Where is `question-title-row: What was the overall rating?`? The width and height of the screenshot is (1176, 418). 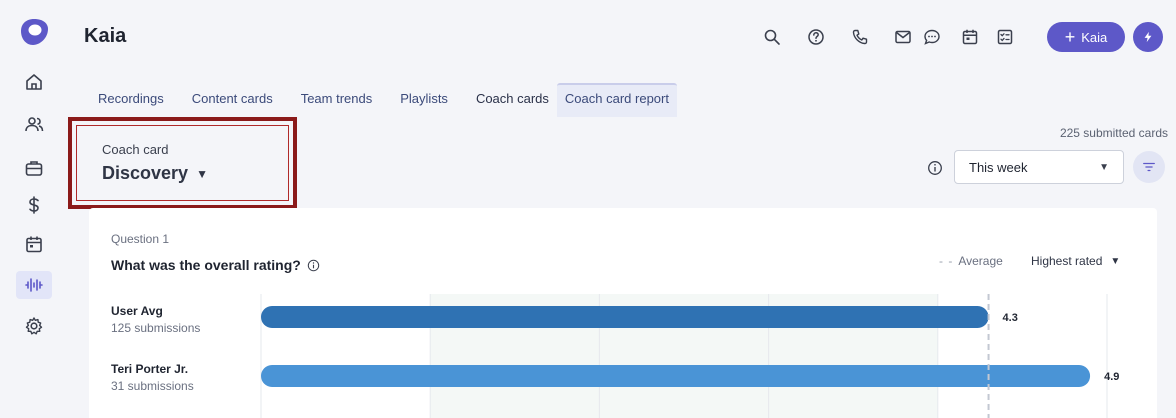 question-title-row: What was the overall rating? is located at coordinates (215, 265).